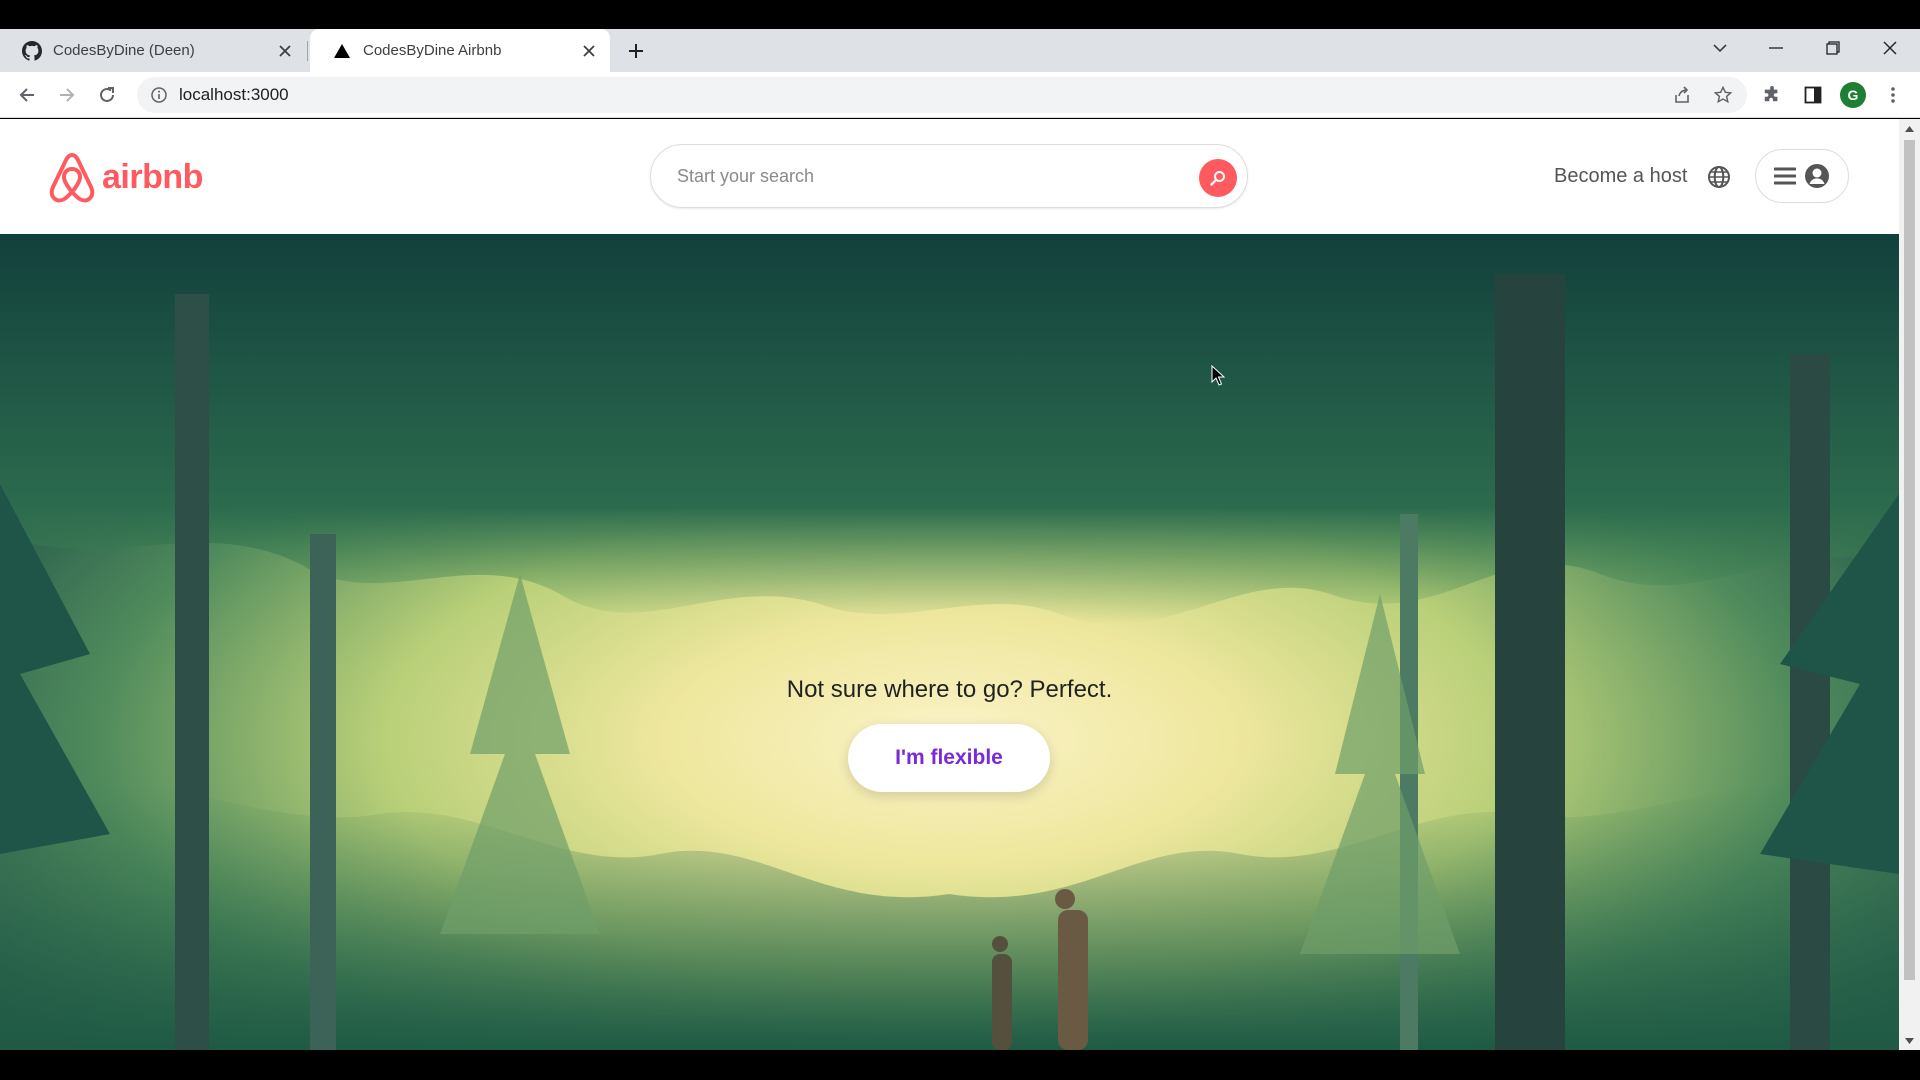  What do you see at coordinates (1723, 95) in the screenshot?
I see `star-icon` at bounding box center [1723, 95].